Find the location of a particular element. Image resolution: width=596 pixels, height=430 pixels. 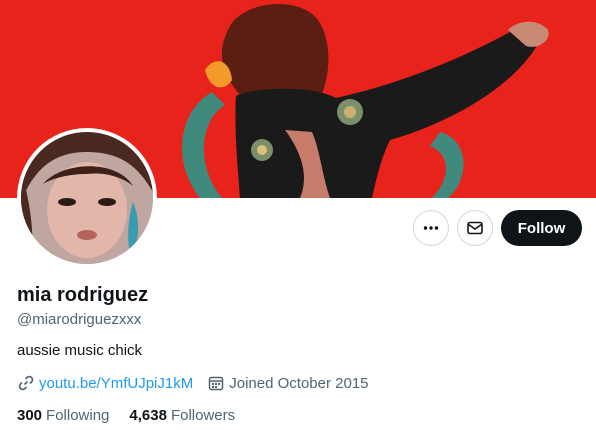

user-handle: @miarodriguezxxx is located at coordinates (79, 319).